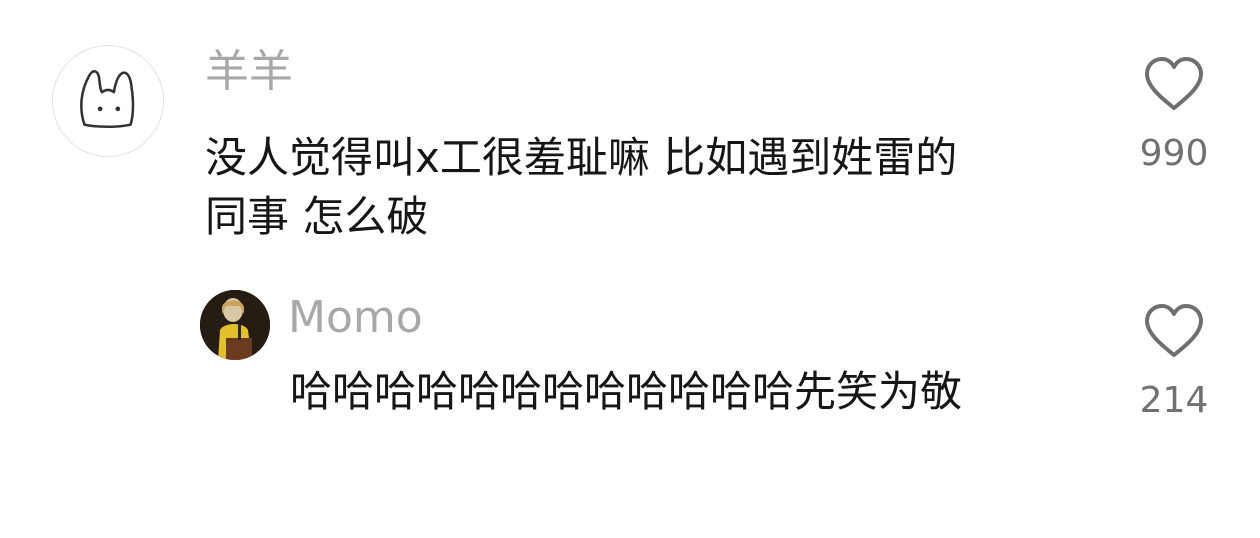 This screenshot has width=1260, height=538. Describe the element at coordinates (355, 318) in the screenshot. I see `reply-username: Momo` at that location.